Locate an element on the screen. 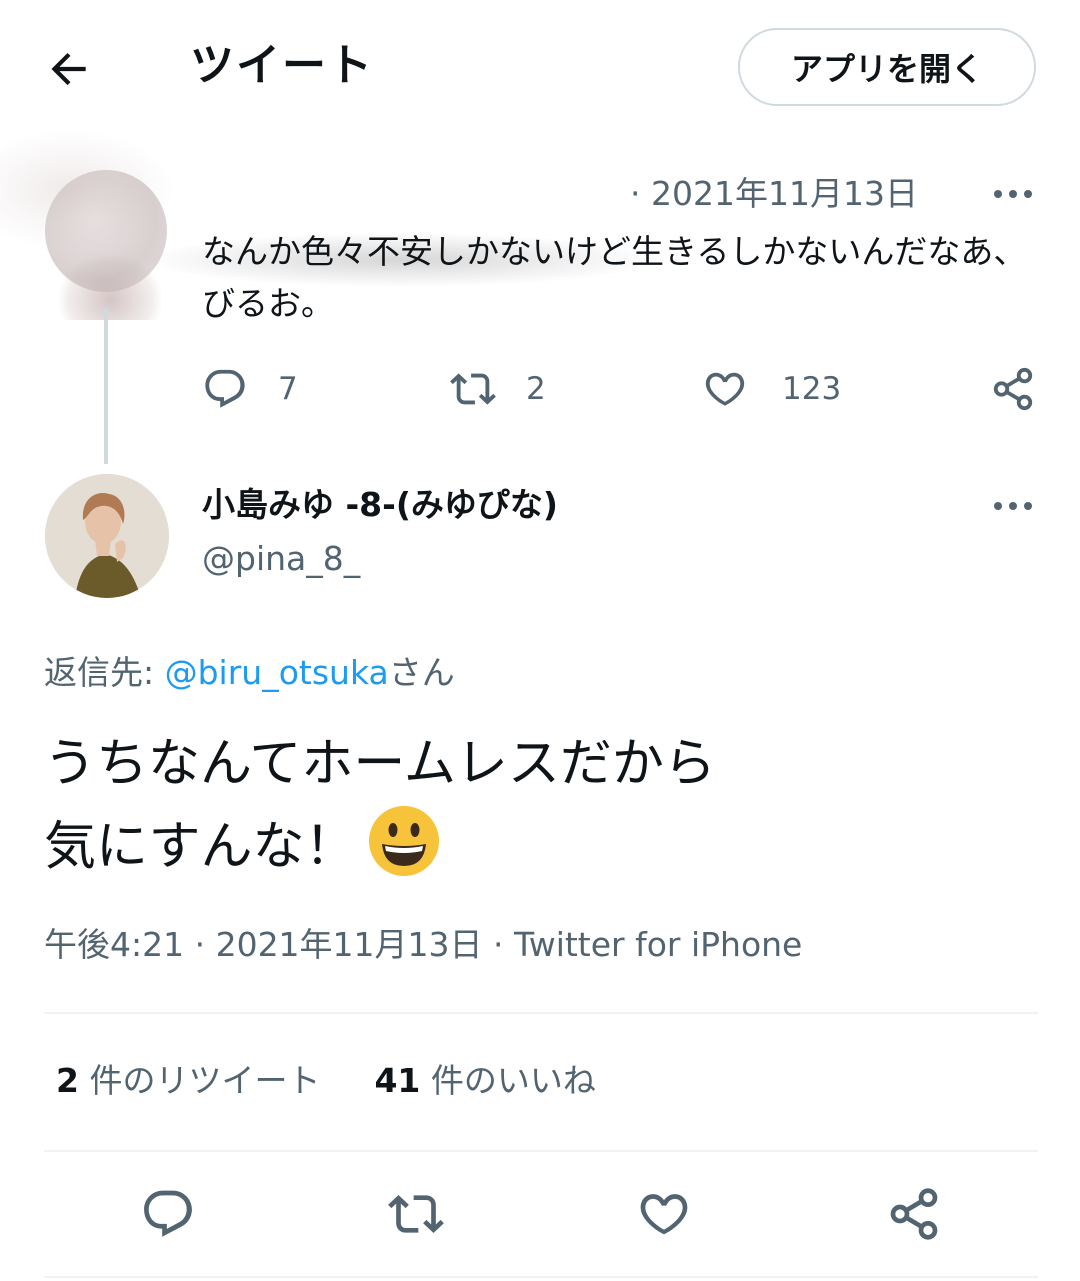 The height and width of the screenshot is (1281, 1080). parent-retweet-button: 2 is located at coordinates (498, 389).